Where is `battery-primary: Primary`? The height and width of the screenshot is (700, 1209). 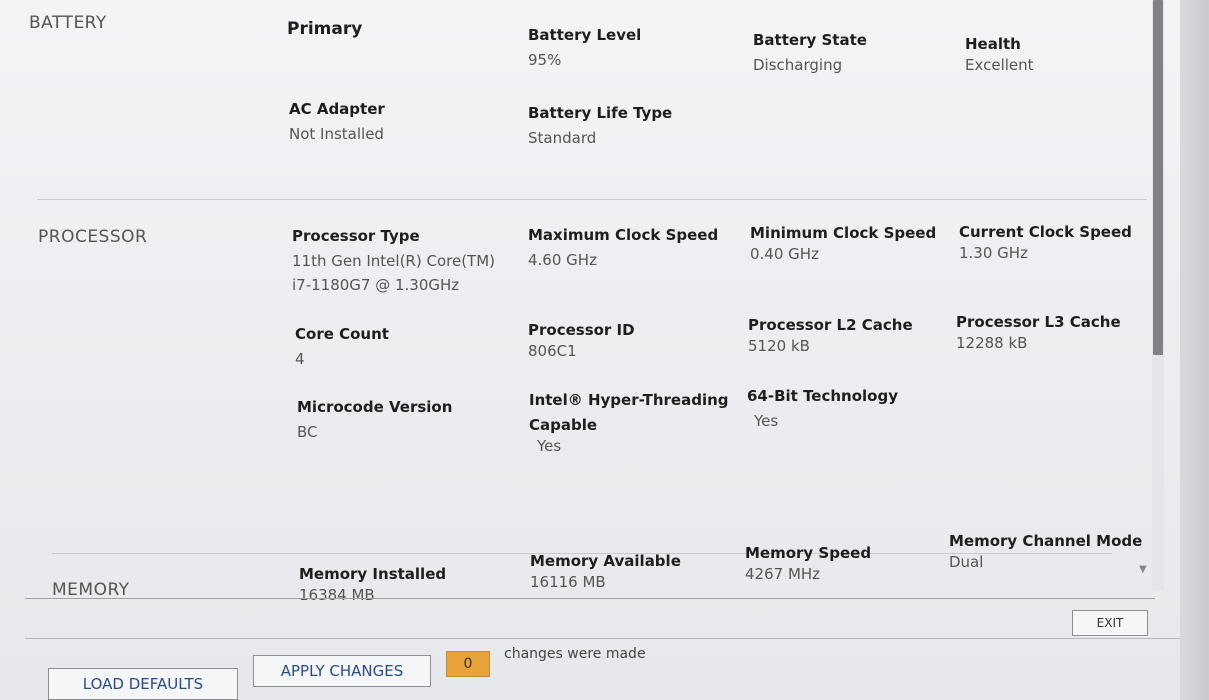 battery-primary: Primary is located at coordinates (324, 29).